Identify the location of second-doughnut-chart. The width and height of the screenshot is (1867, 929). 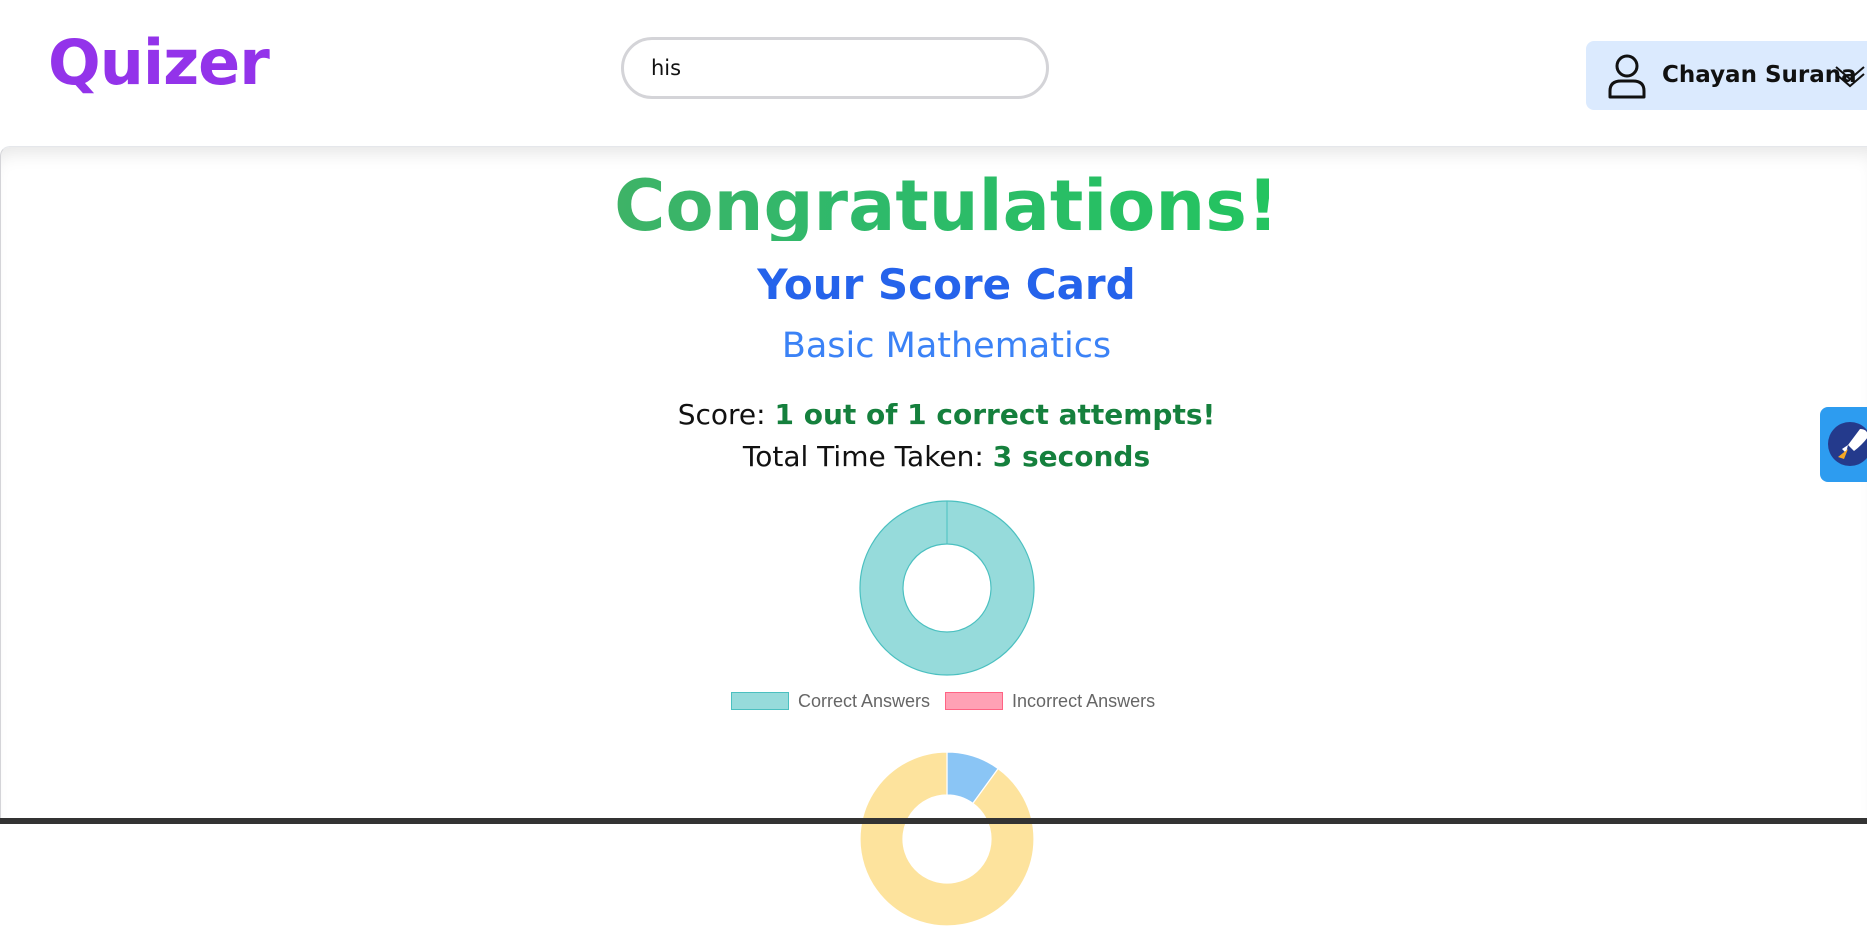
(947, 839).